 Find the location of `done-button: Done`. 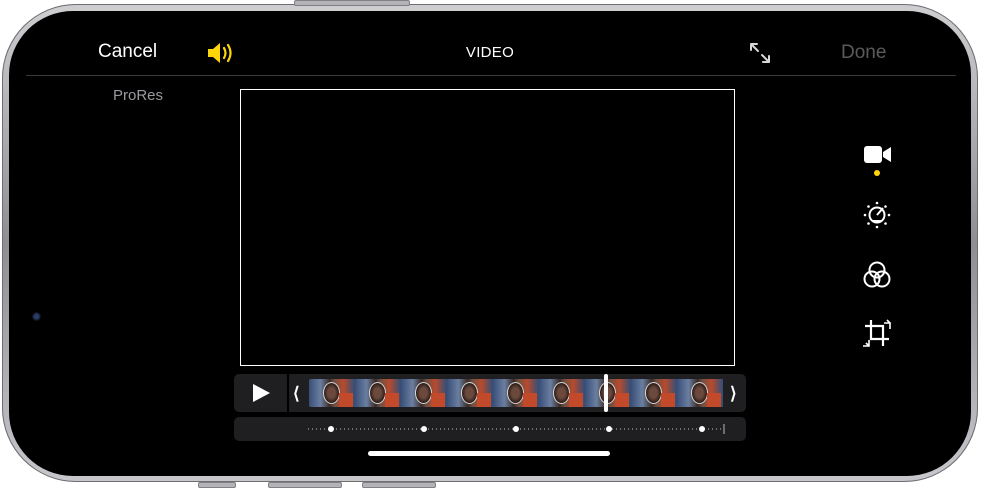

done-button: Done is located at coordinates (863, 53).